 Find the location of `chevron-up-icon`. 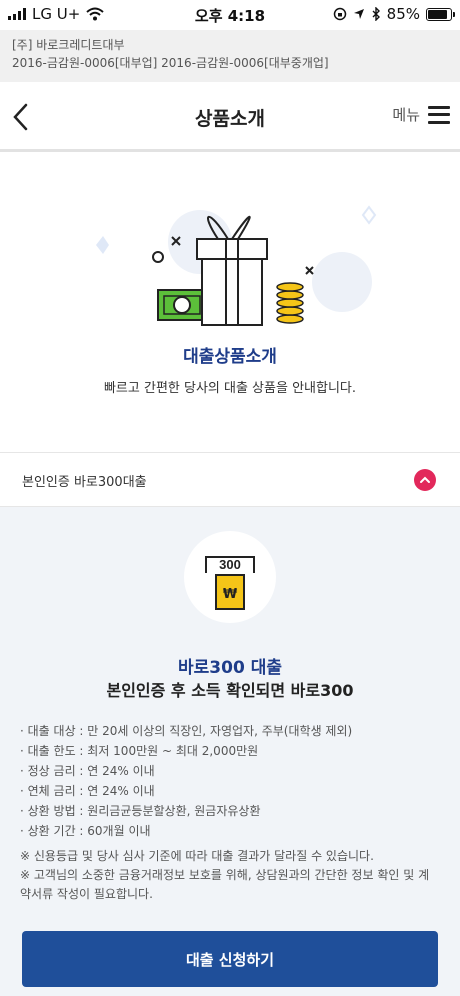

chevron-up-icon is located at coordinates (425, 479).